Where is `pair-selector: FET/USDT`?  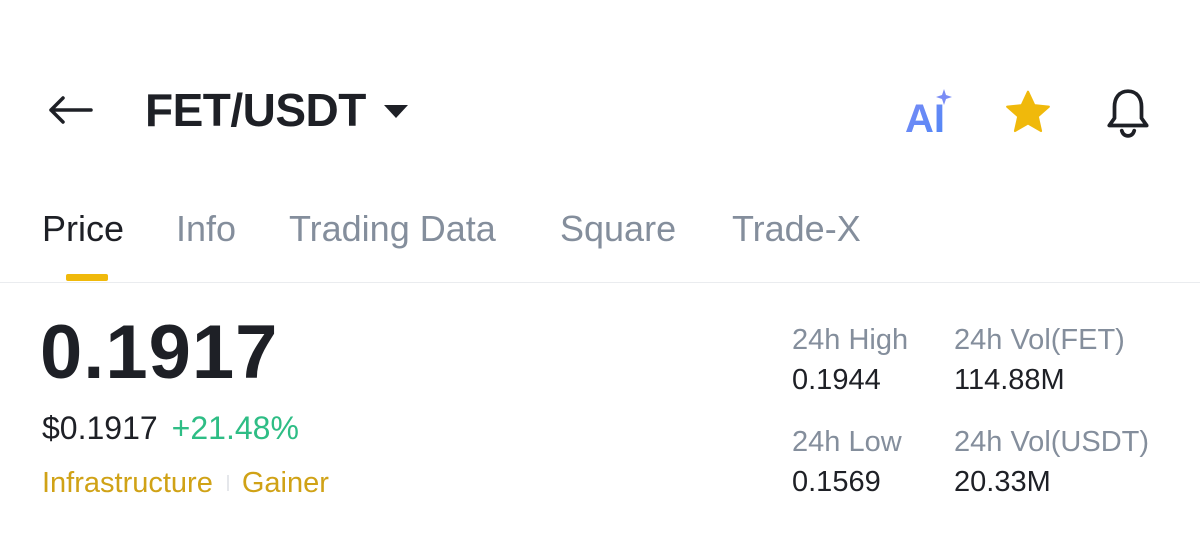
pair-selector: FET/USDT is located at coordinates (276, 110).